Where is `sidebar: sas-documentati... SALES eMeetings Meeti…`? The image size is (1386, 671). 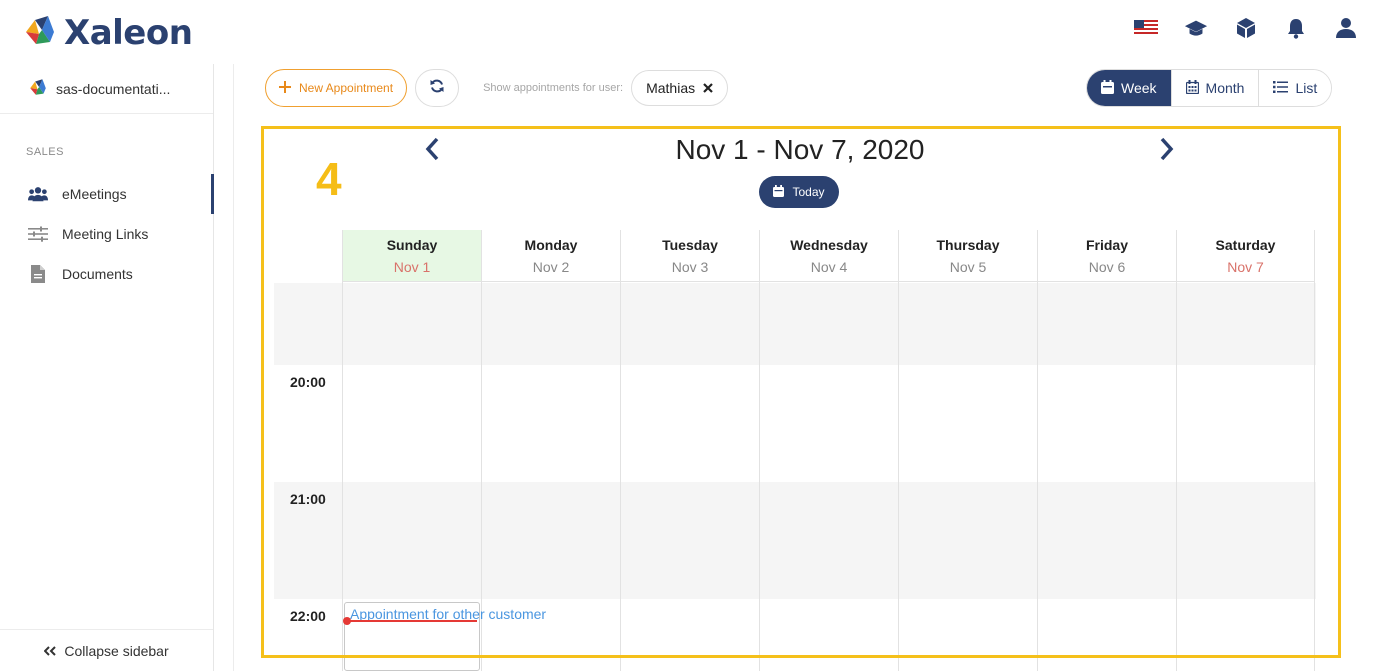 sidebar: sas-documentati... SALES eMeetings Meeti… is located at coordinates (107, 367).